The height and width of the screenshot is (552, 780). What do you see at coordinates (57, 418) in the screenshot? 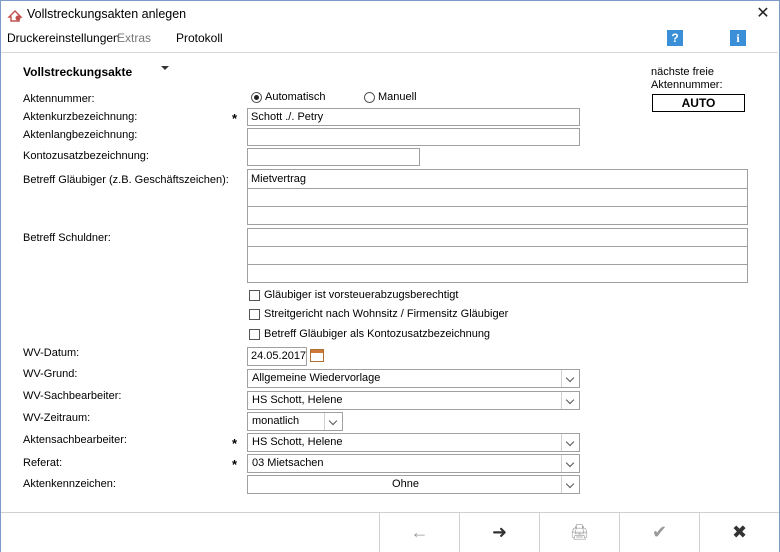
I see `wv-zeitraum-label: WV-Zeitraum:` at bounding box center [57, 418].